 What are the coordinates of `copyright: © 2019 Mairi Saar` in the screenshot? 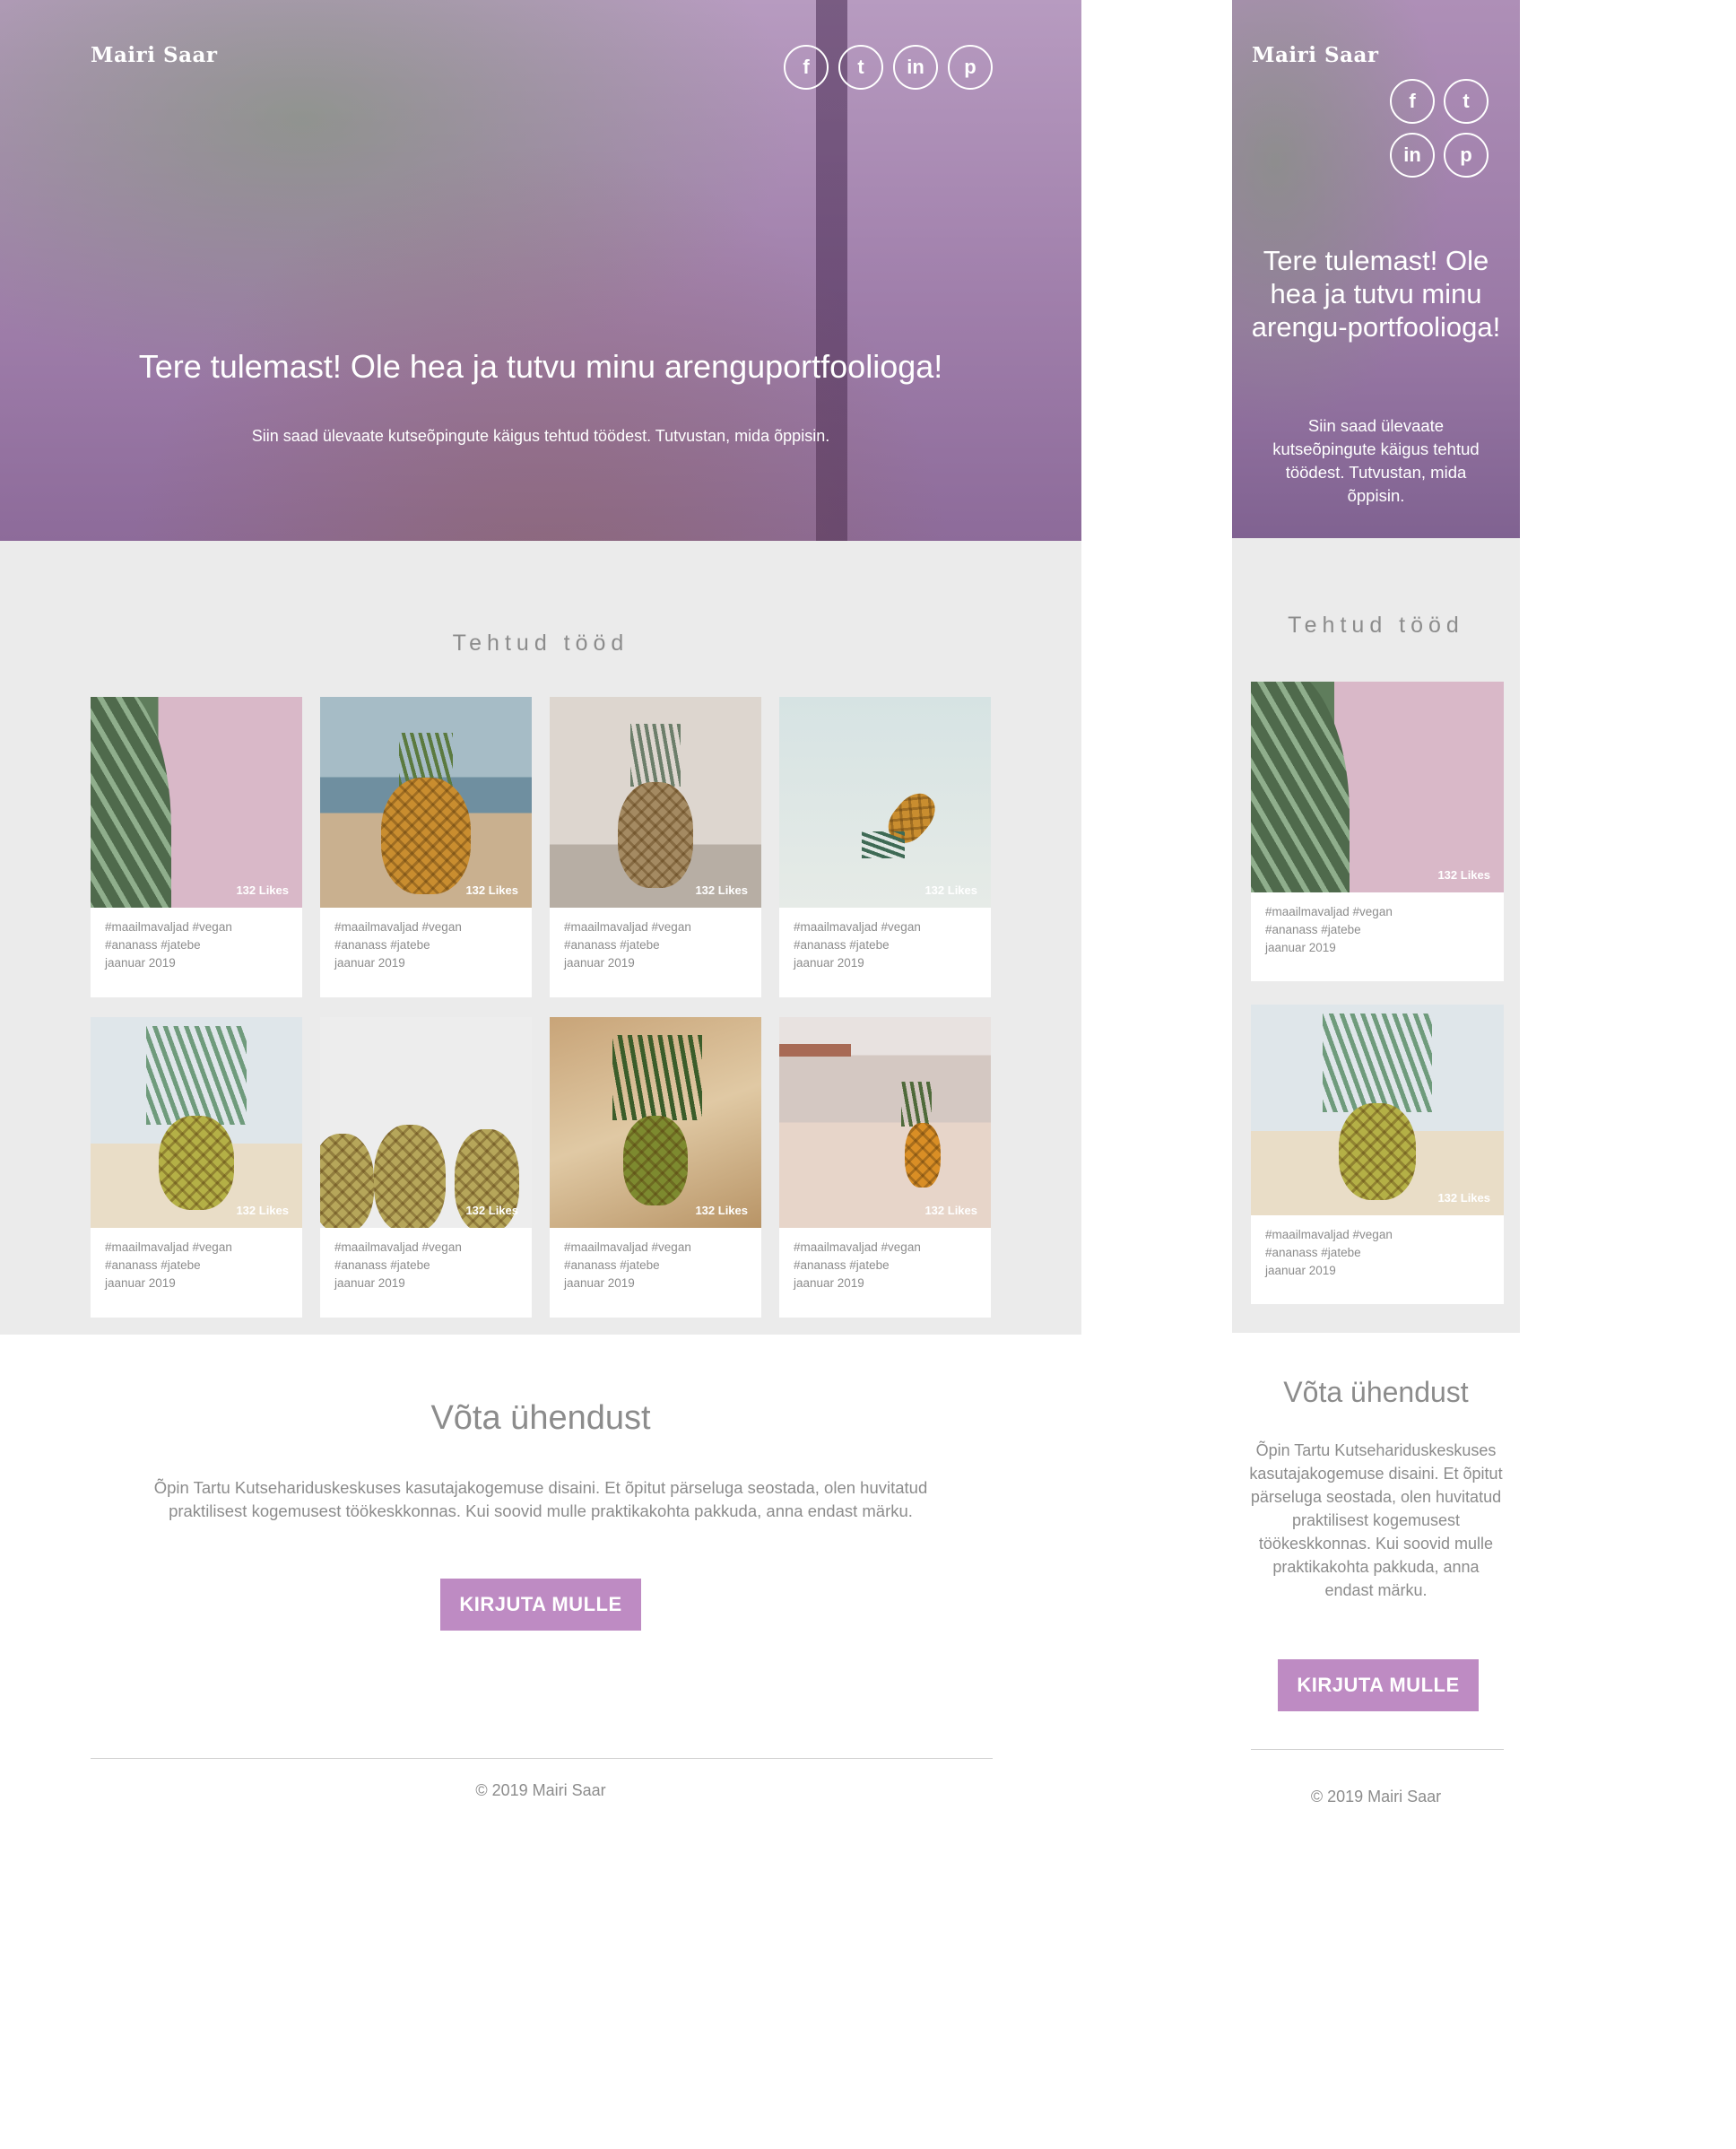 It's located at (541, 1790).